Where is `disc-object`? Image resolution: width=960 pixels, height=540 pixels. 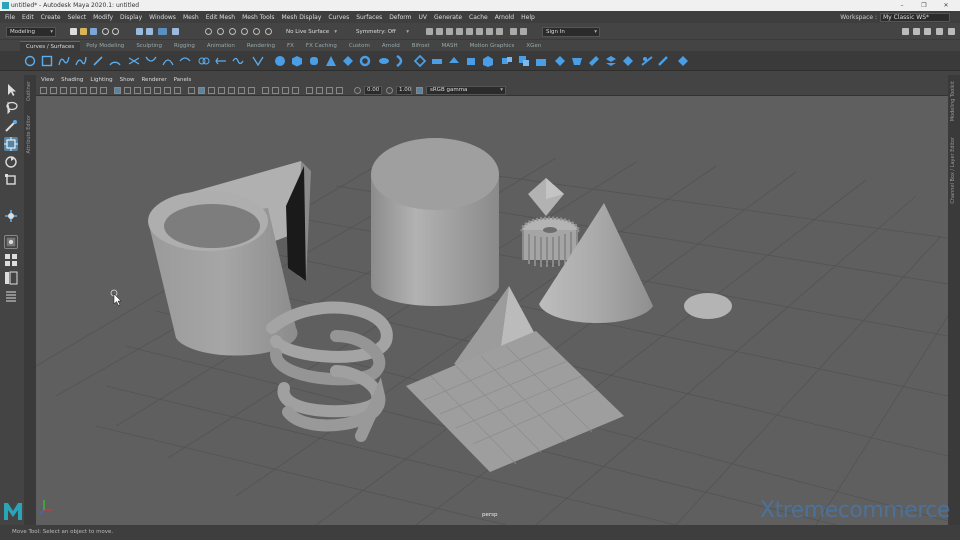 disc-object is located at coordinates (708, 306).